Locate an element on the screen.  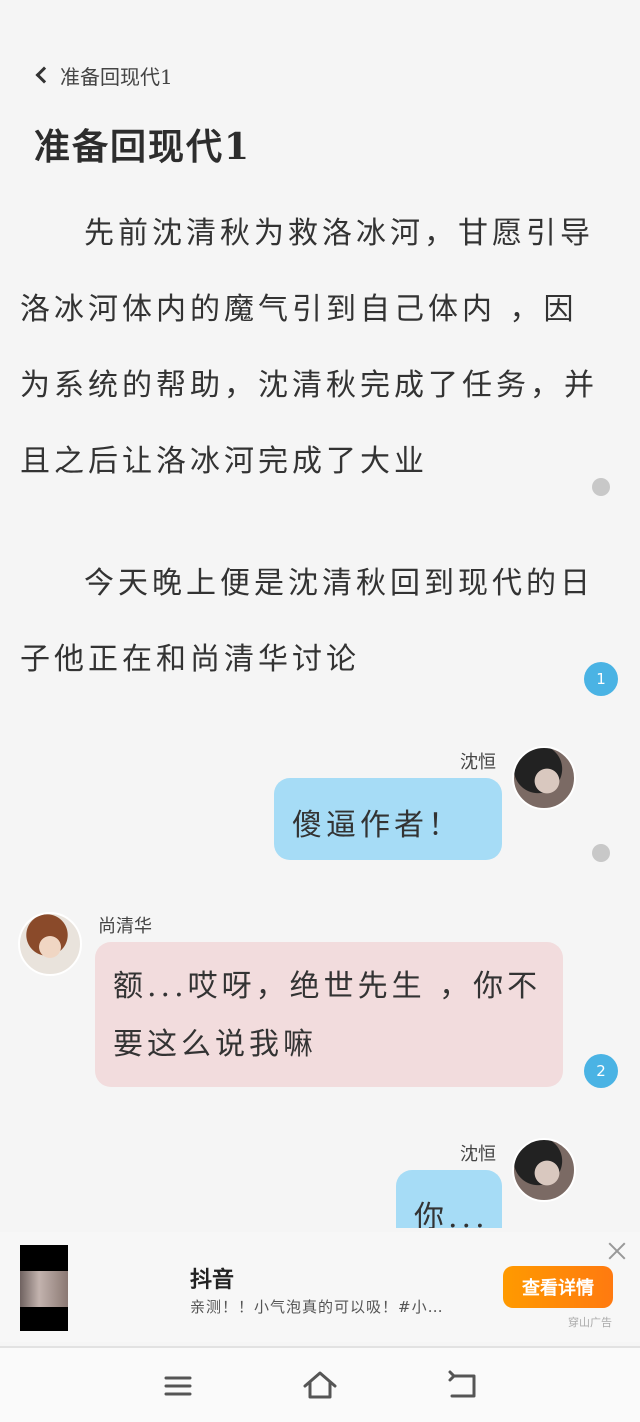
back-label: 准备回现代1 is located at coordinates (116, 76).